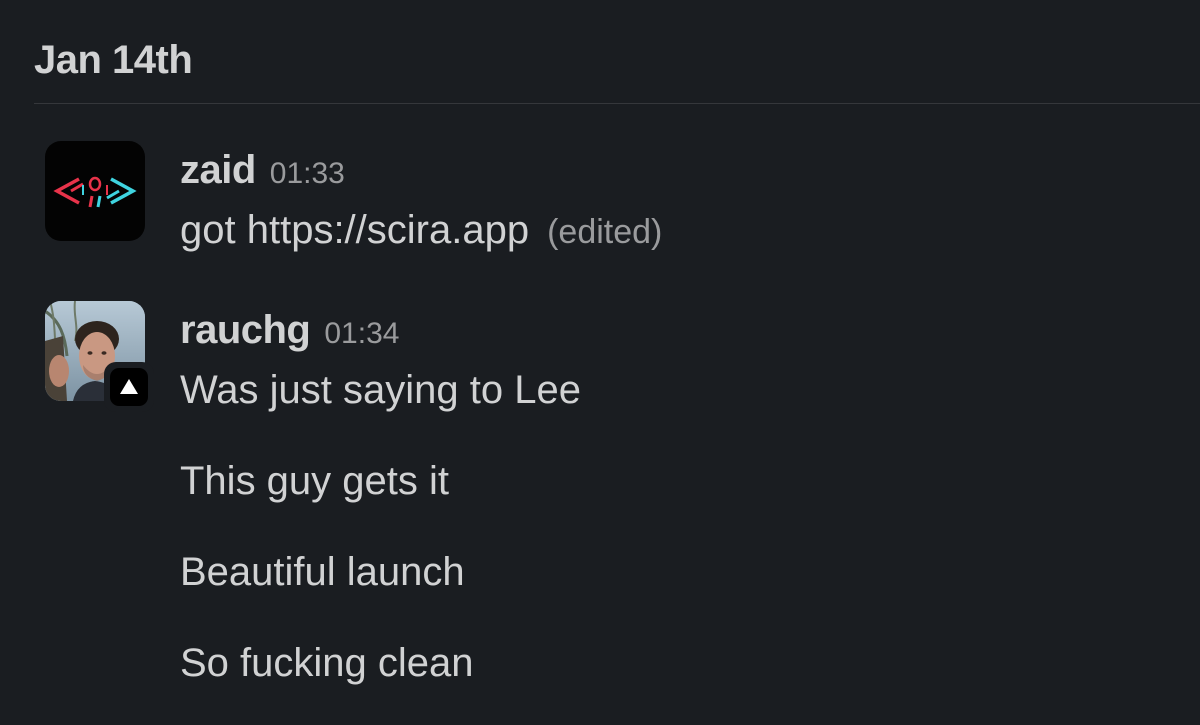  Describe the element at coordinates (605, 232) in the screenshot. I see `edited-label: (edited)` at that location.